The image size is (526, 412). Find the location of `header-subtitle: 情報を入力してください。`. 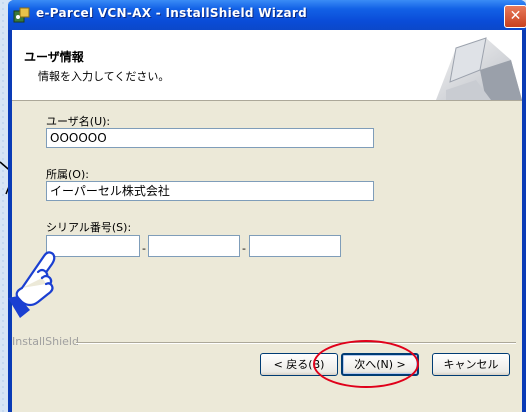

header-subtitle: 情報を入力してください。 is located at coordinates (104, 76).